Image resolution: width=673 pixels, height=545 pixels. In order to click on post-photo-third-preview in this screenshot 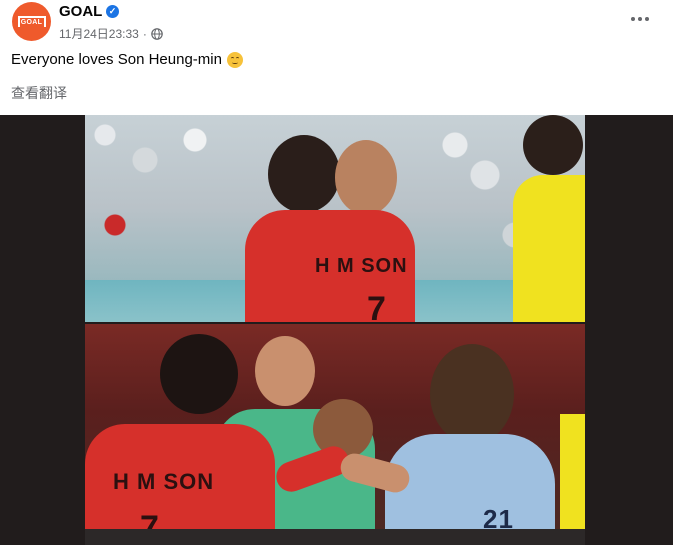, I will do `click(335, 537)`.